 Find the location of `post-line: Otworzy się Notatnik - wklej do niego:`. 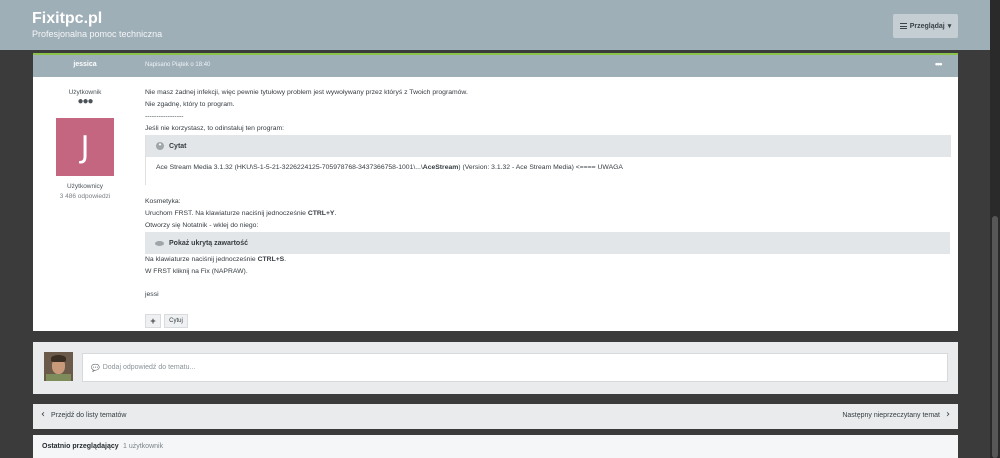

post-line: Otworzy się Notatnik - wklej do niego: is located at coordinates (202, 225).